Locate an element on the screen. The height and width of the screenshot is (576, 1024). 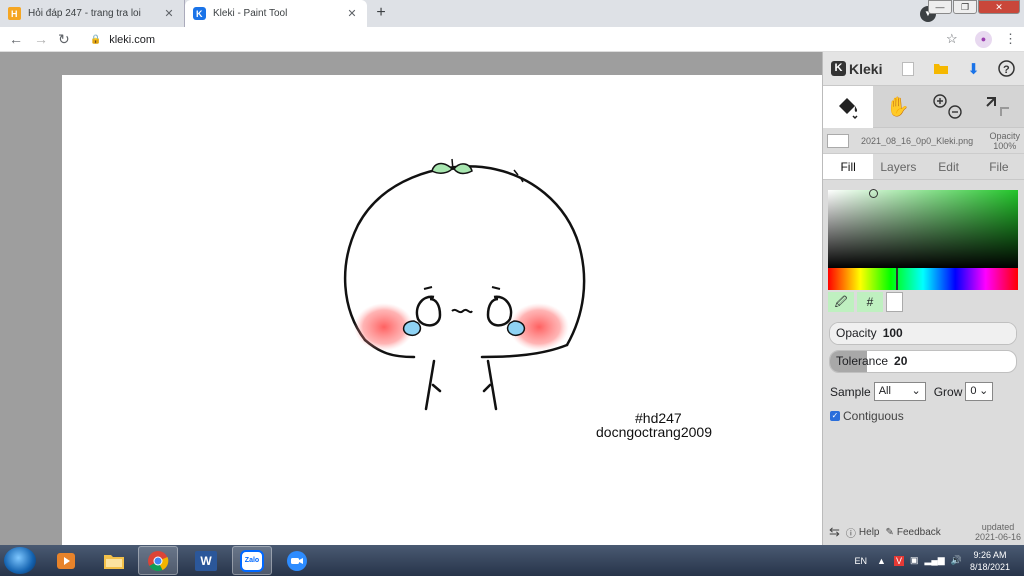
panel-footer: ⇆ ⓘ Help ✎ Feedback updated 2021-06-16 is located at coordinates (923, 532).